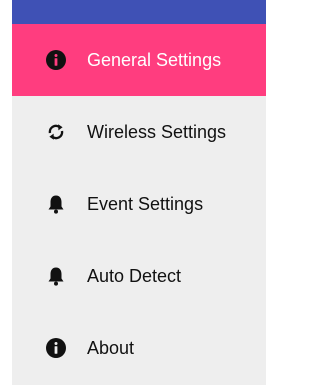 The height and width of the screenshot is (385, 320). Describe the element at coordinates (154, 59) in the screenshot. I see `menu-item-label: General Settings` at that location.